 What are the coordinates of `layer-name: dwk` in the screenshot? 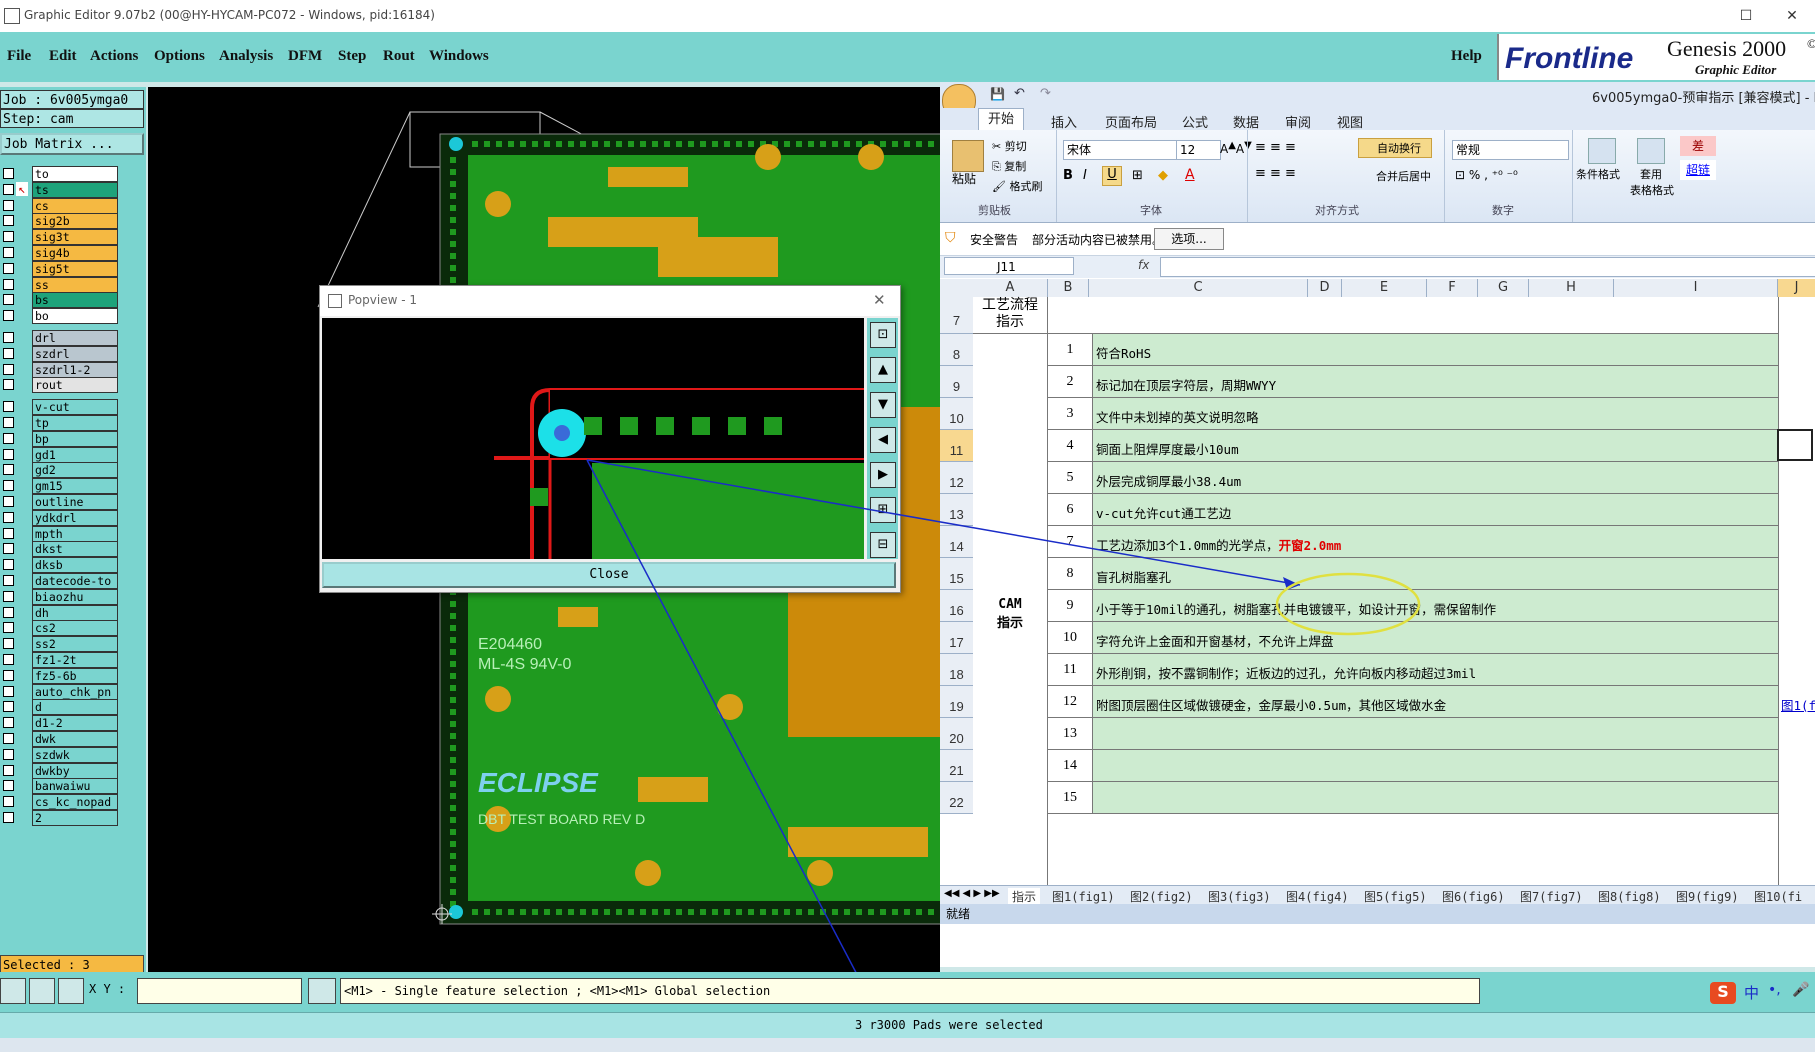 It's located at (75, 739).